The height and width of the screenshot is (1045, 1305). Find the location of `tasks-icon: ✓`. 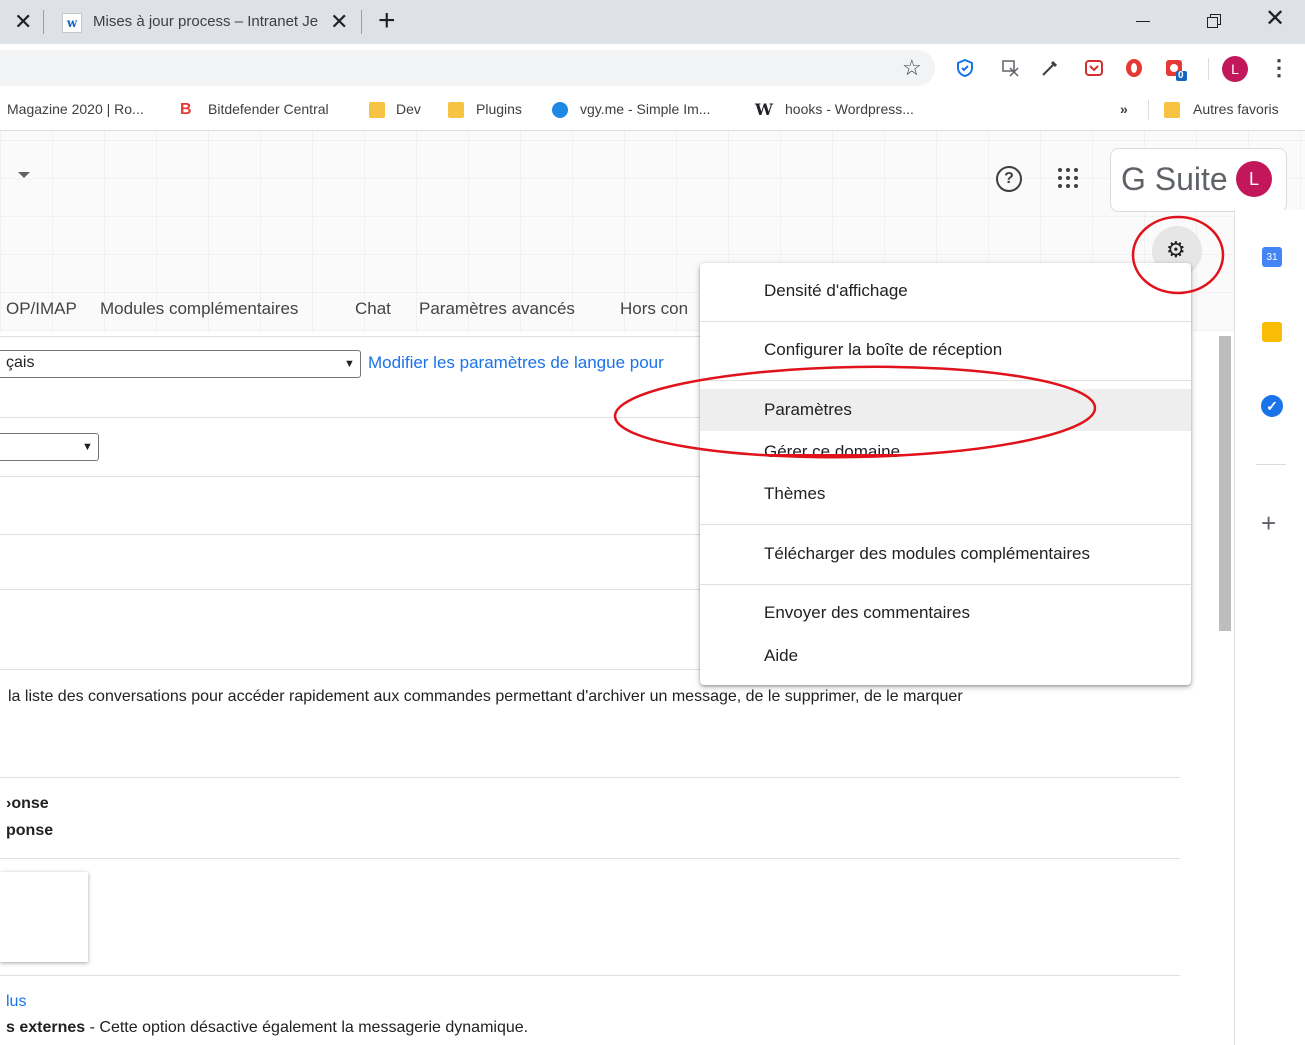

tasks-icon: ✓ is located at coordinates (1272, 406).